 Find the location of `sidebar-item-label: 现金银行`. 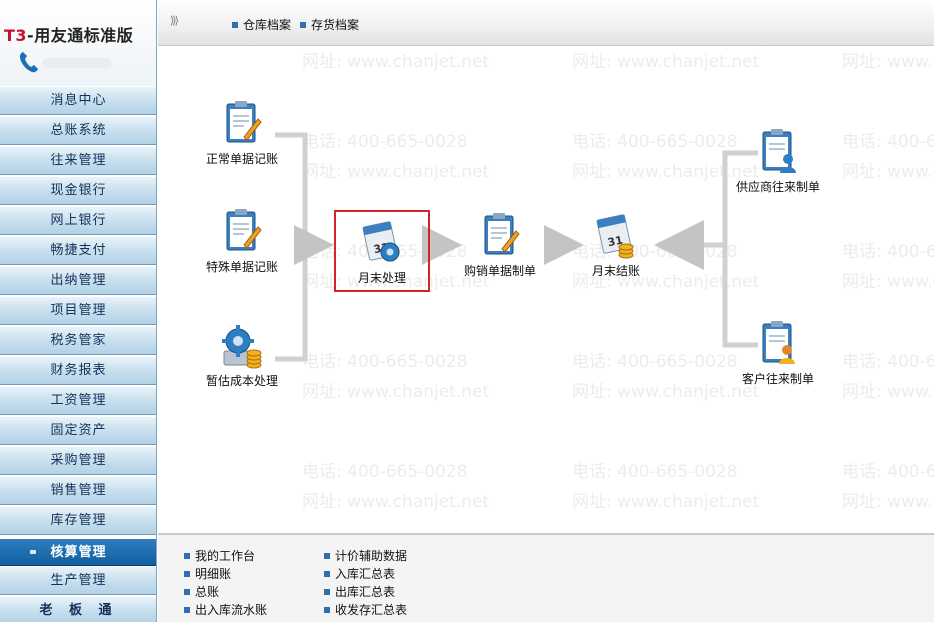

sidebar-item-label: 现金银行 is located at coordinates (78, 190).